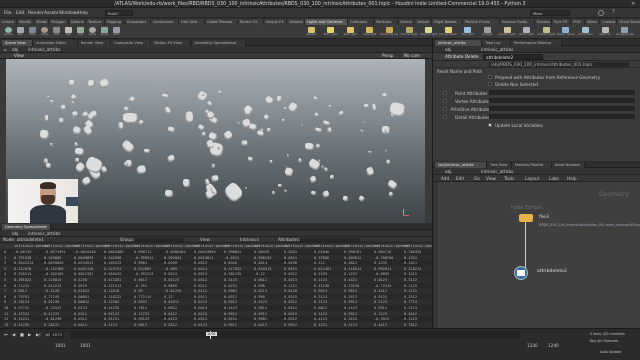 The height and width of the screenshot is (360, 640). Describe the element at coordinates (330, 240) in the screenshot. I see `attributes-filter-input` at that location.